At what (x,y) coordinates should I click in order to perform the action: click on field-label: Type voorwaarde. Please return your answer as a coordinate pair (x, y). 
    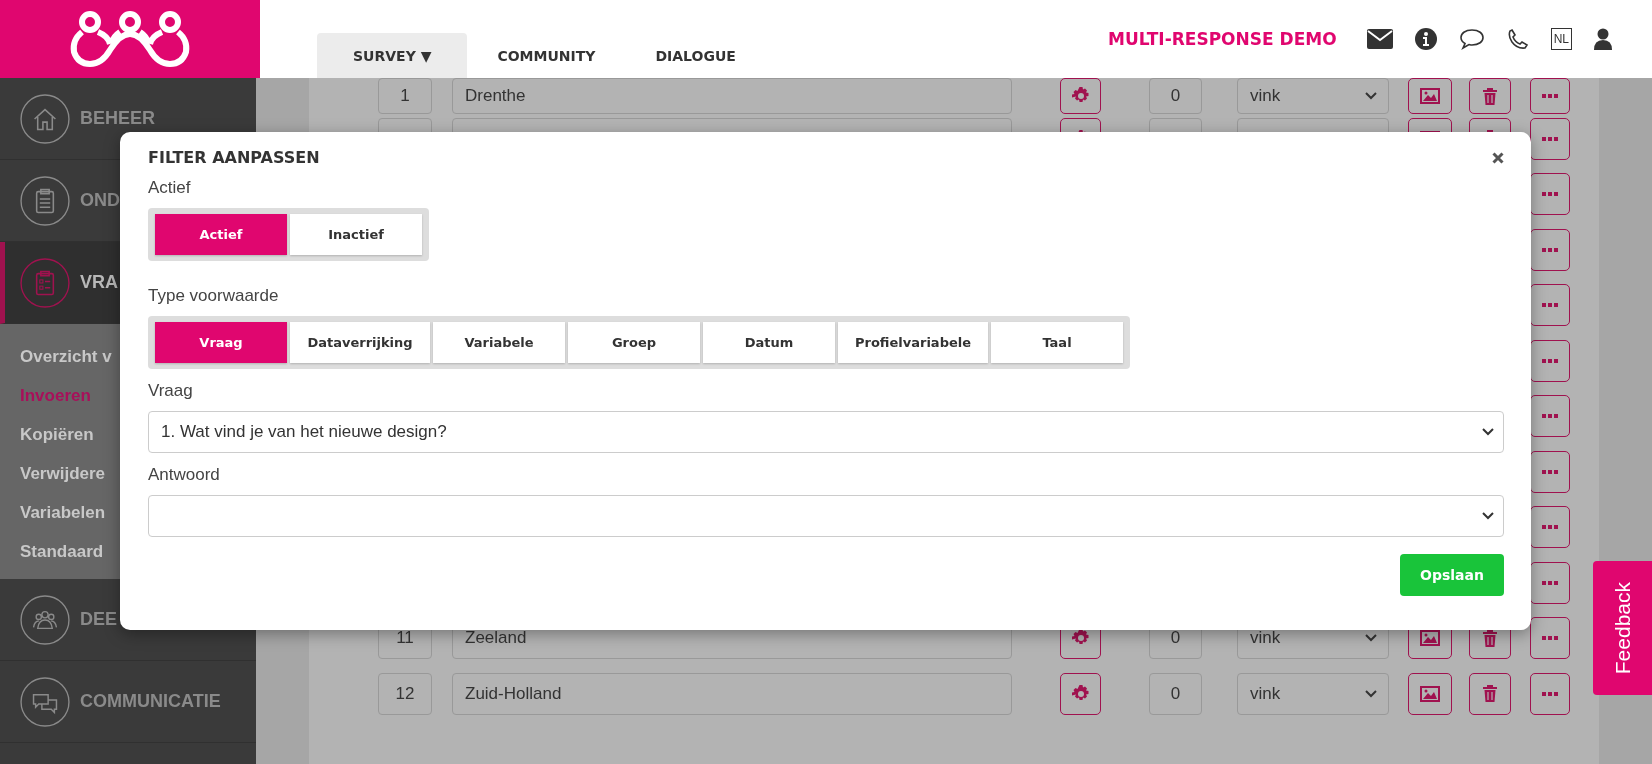
    Looking at the image, I should click on (213, 296).